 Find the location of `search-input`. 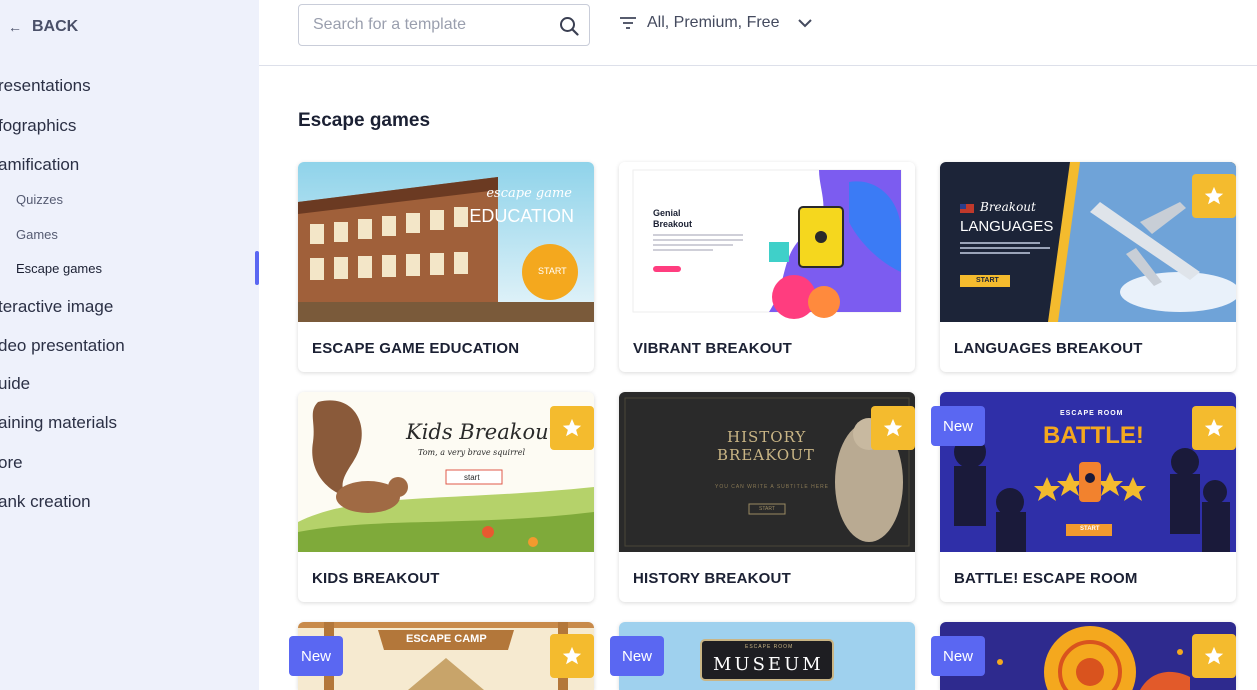

search-input is located at coordinates (428, 25).